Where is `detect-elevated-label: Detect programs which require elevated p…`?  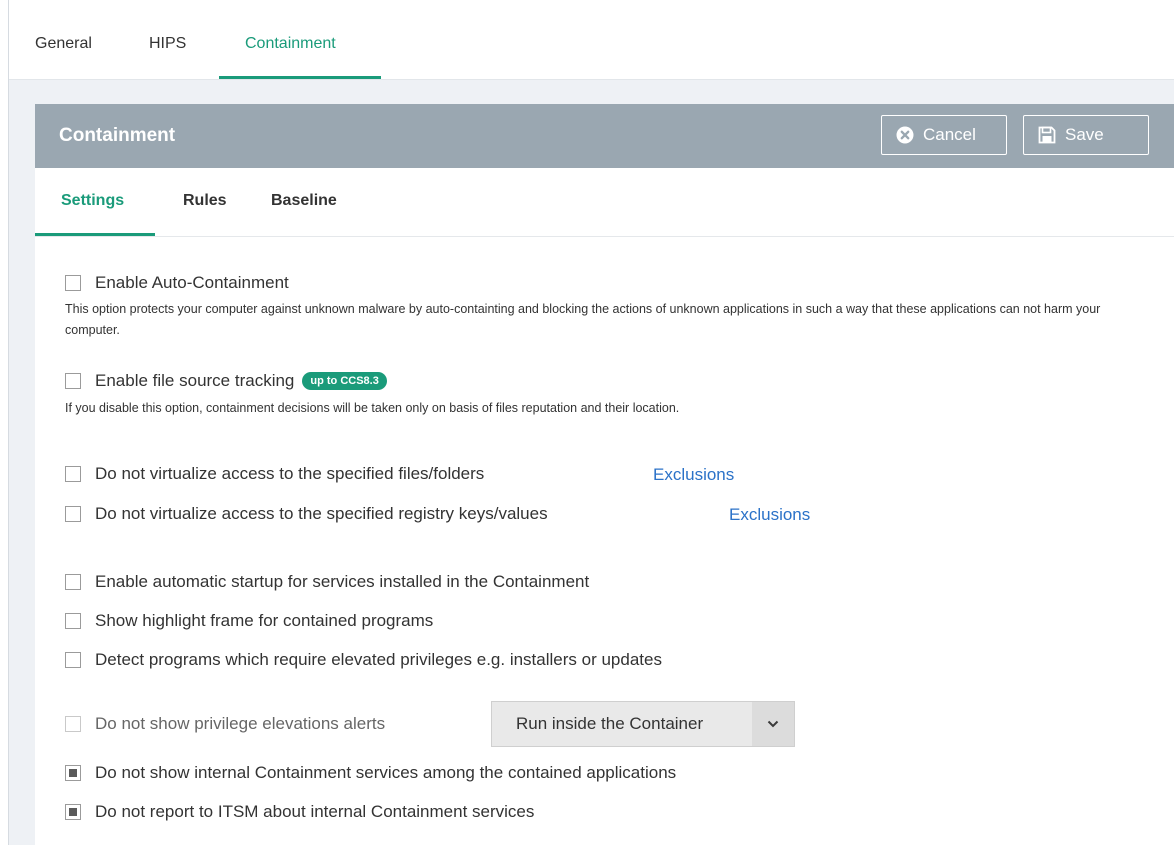 detect-elevated-label: Detect programs which require elevated p… is located at coordinates (378, 659).